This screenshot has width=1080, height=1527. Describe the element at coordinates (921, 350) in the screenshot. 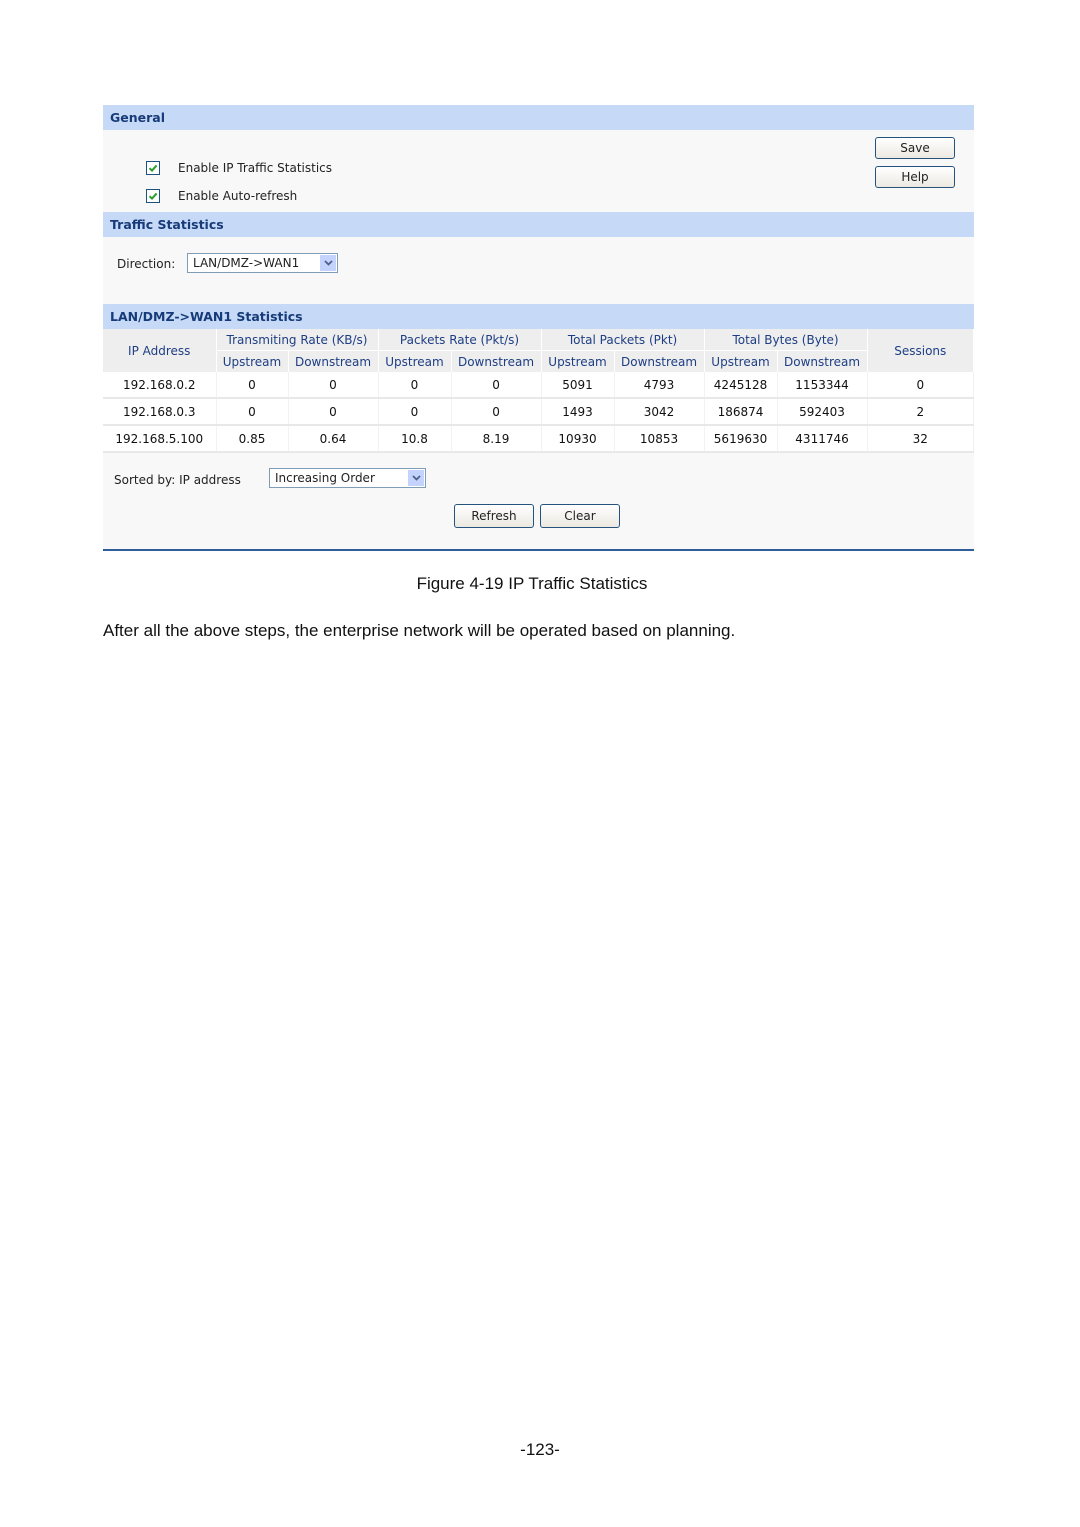

I see `column-header-sessions: Sessions` at that location.